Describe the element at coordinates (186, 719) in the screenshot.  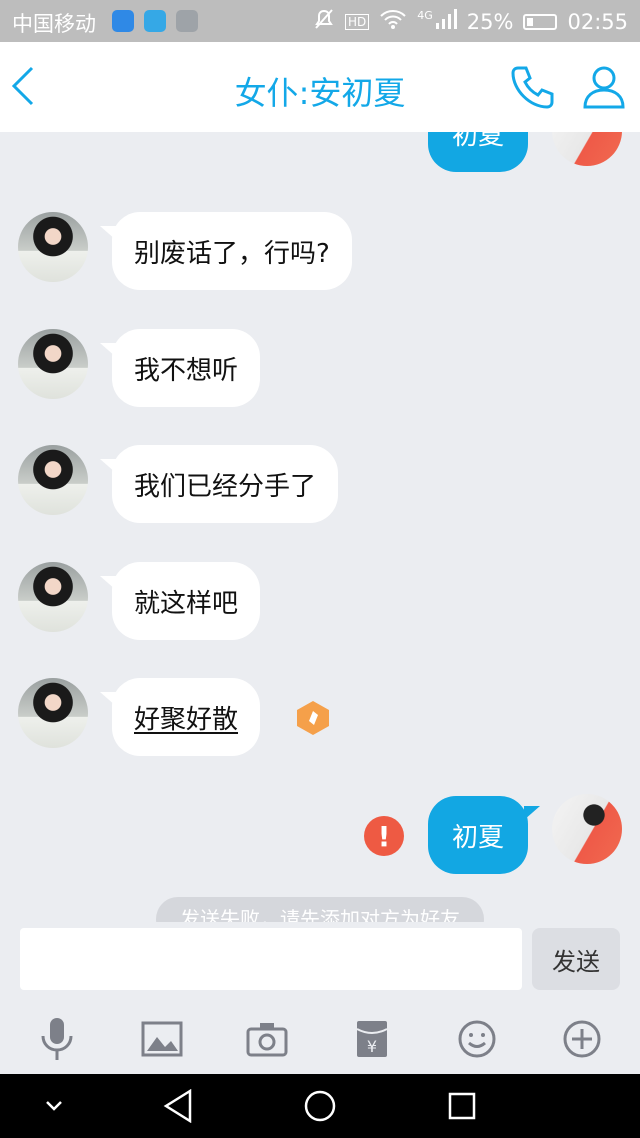
I see `message-text: 好聚好散` at that location.